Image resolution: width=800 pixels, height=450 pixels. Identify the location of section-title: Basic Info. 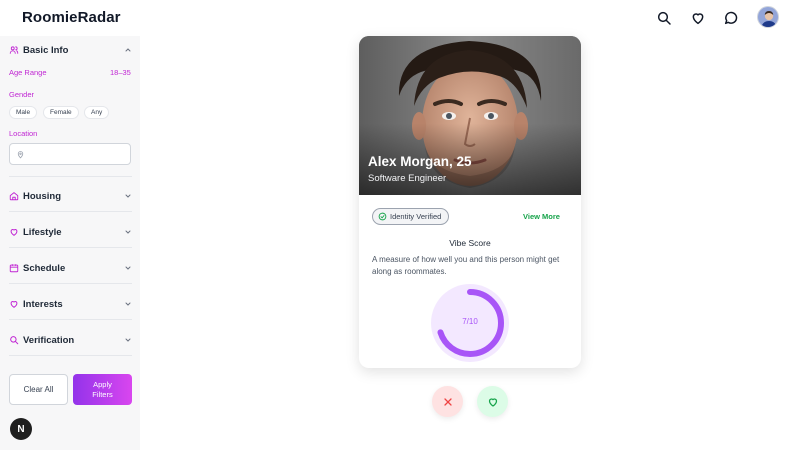
(46, 50).